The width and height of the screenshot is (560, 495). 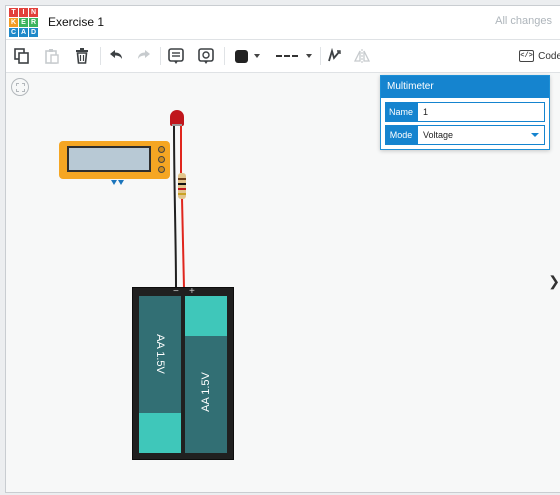 I want to click on component-inspector: Multimeter Name 1 Mode Voltage, so click(x=465, y=112).